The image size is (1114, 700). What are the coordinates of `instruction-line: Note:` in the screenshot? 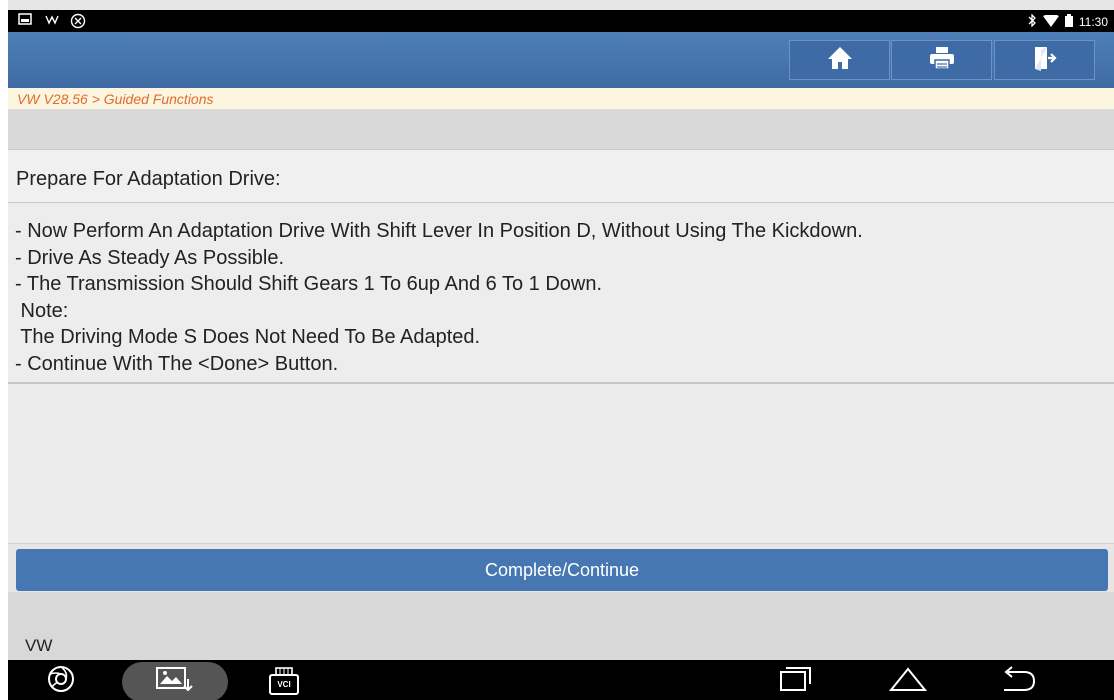 It's located at (42, 310).